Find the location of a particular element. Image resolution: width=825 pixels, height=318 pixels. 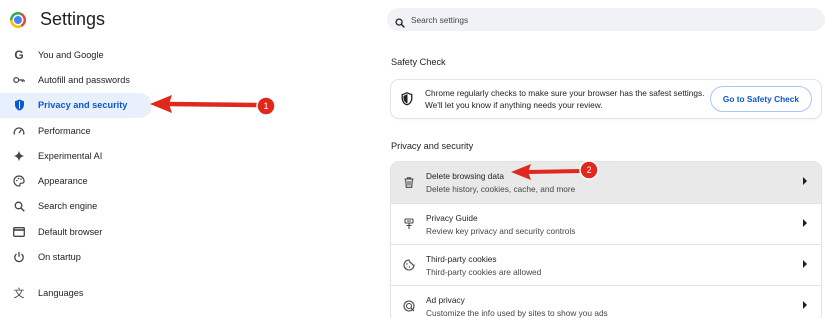

privacy-guide-icon is located at coordinates (409, 224).